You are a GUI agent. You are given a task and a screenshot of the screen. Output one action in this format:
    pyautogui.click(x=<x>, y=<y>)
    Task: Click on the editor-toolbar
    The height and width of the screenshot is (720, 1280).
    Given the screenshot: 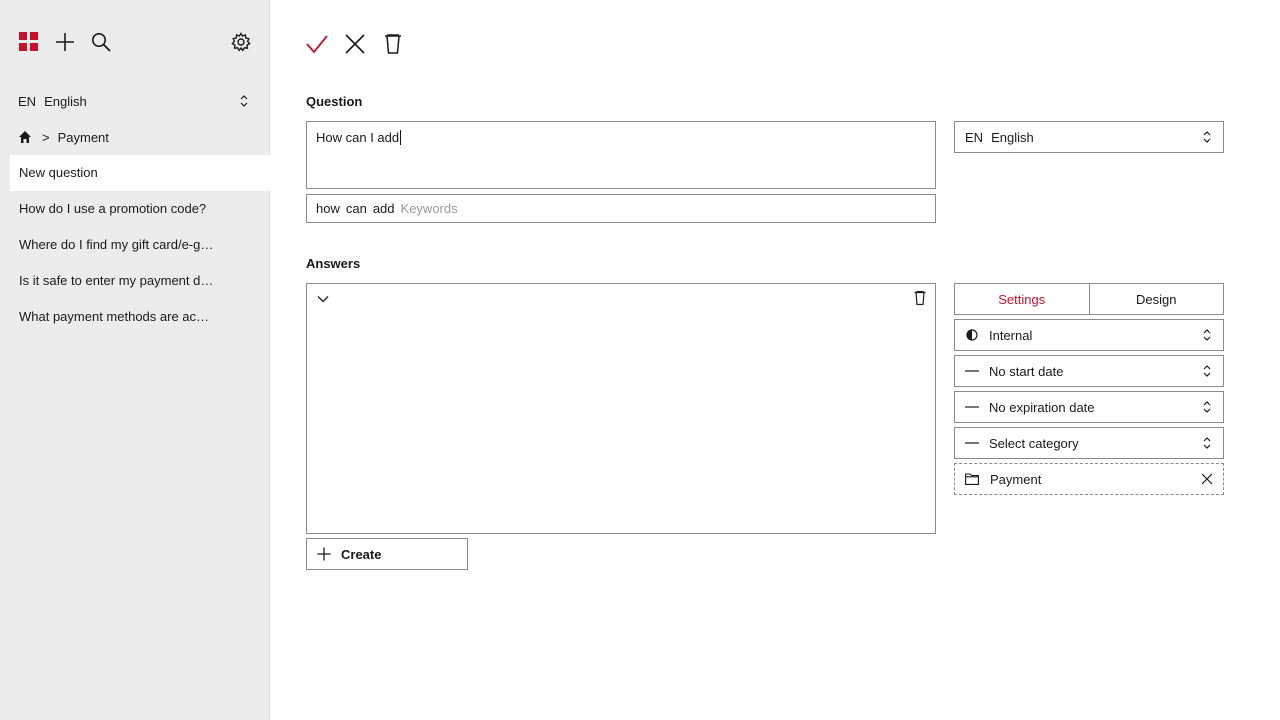 What is the action you would take?
    pyautogui.click(x=355, y=44)
    